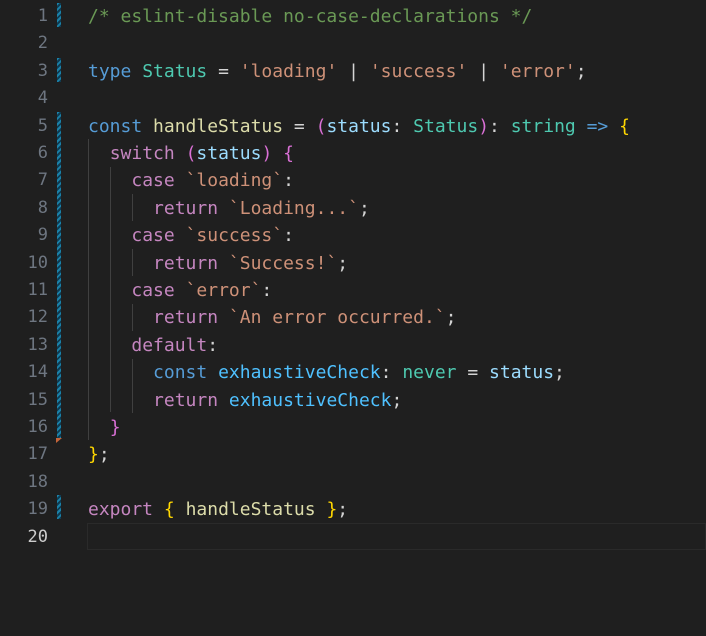 Image resolution: width=706 pixels, height=636 pixels. I want to click on line-number: 1, so click(42, 16).